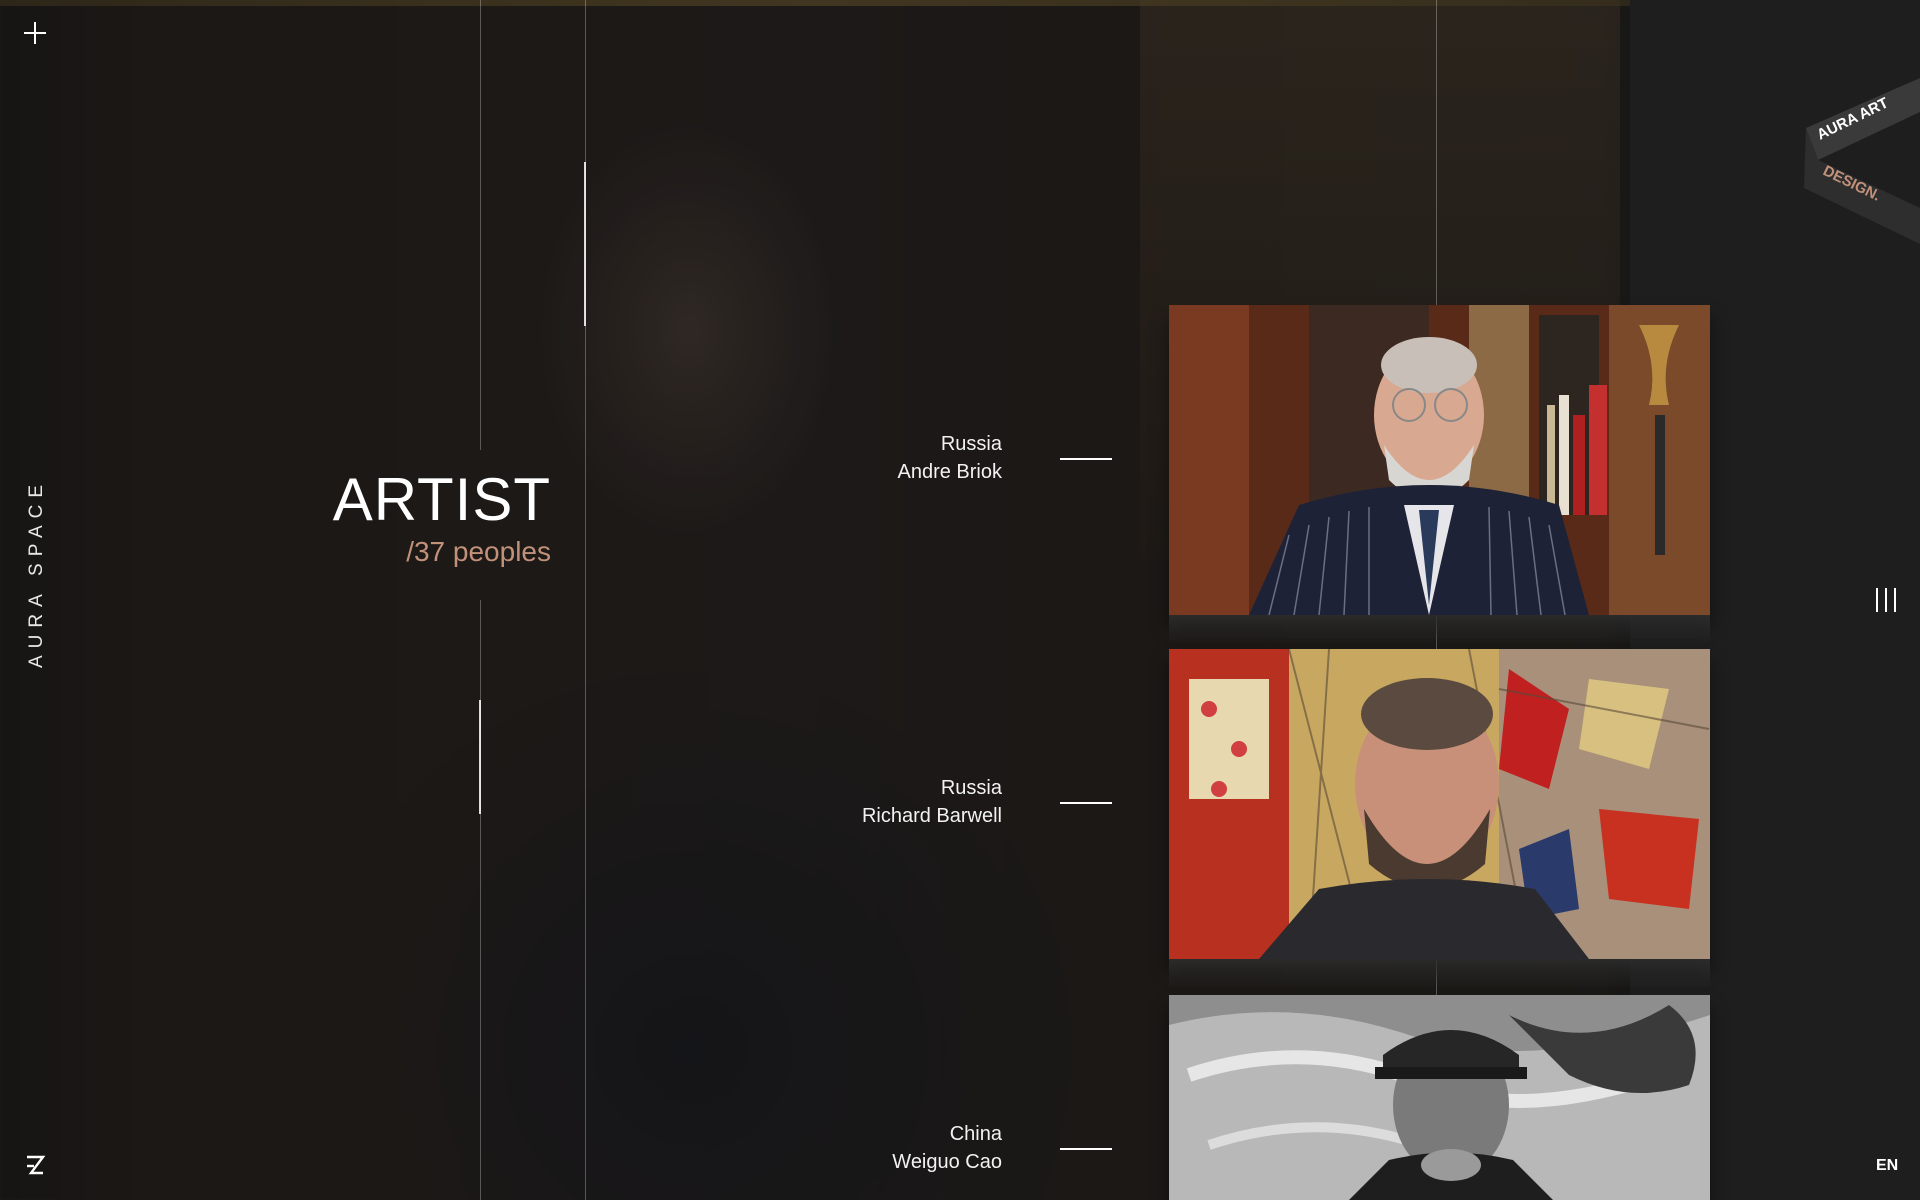 Image resolution: width=1920 pixels, height=1200 pixels. I want to click on page-title: ARTIST, so click(441, 499).